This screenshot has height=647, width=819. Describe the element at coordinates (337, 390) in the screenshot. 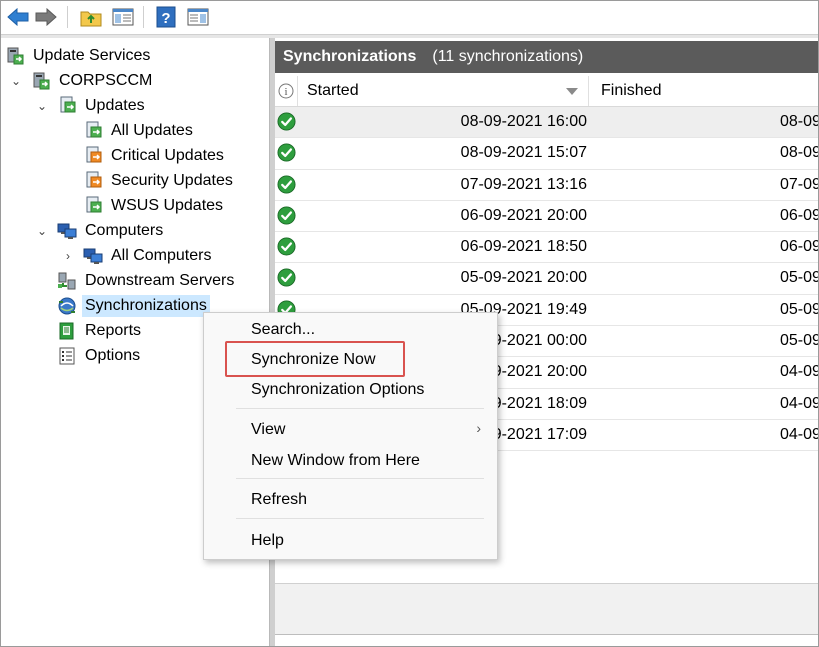

I see `menu-item-synchronization-options: Synchronization Options` at that location.